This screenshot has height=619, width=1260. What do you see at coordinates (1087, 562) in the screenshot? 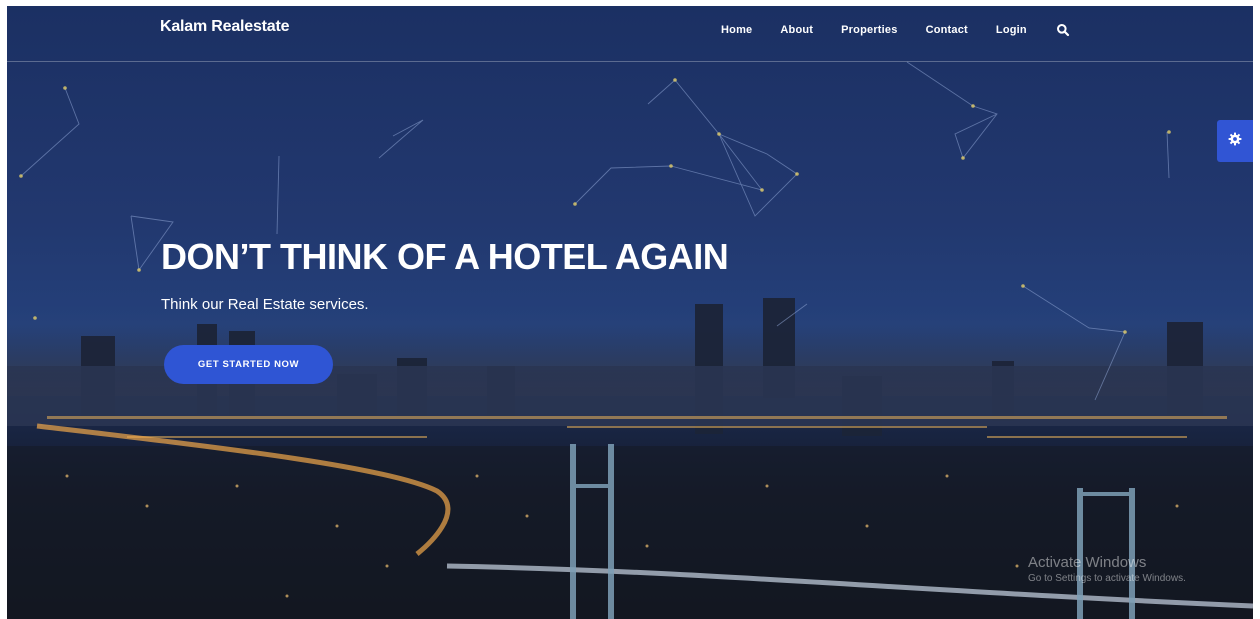
I see `watermark-title: Activate Windows` at bounding box center [1087, 562].